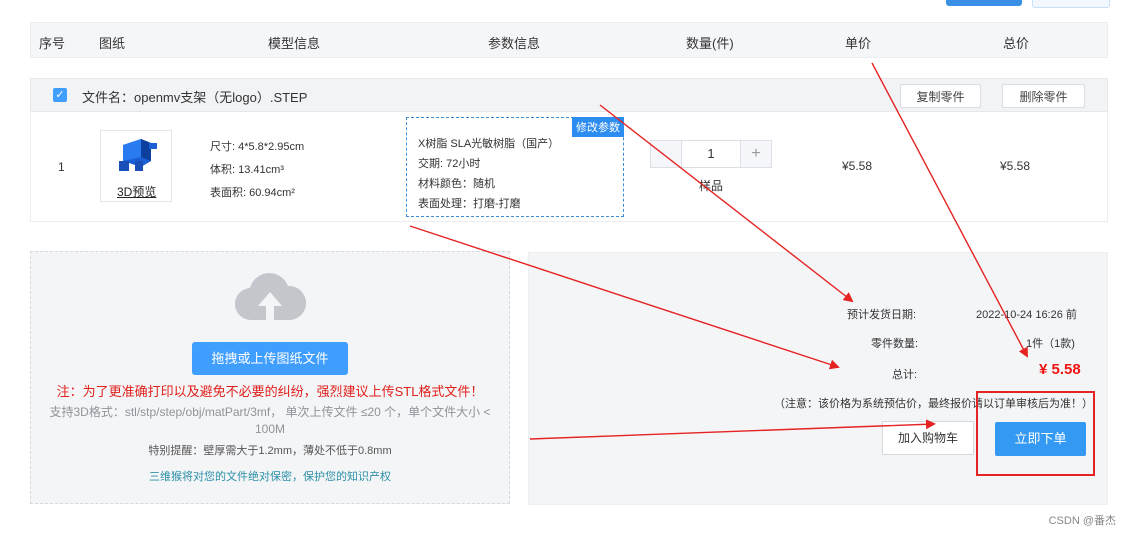 The height and width of the screenshot is (538, 1130). I want to click on privacy-note: 三维猴将对您的文件绝对保密，保护您的知识产权, so click(270, 477).